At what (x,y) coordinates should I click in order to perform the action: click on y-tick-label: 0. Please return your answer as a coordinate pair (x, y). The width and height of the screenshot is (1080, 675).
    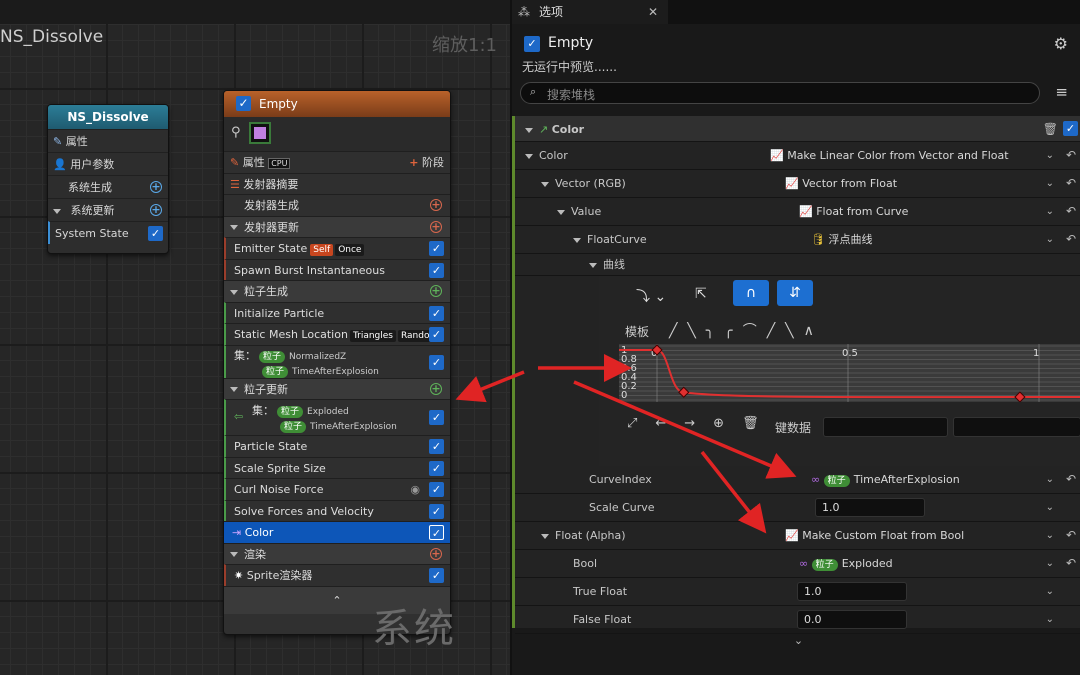
    Looking at the image, I should click on (624, 395).